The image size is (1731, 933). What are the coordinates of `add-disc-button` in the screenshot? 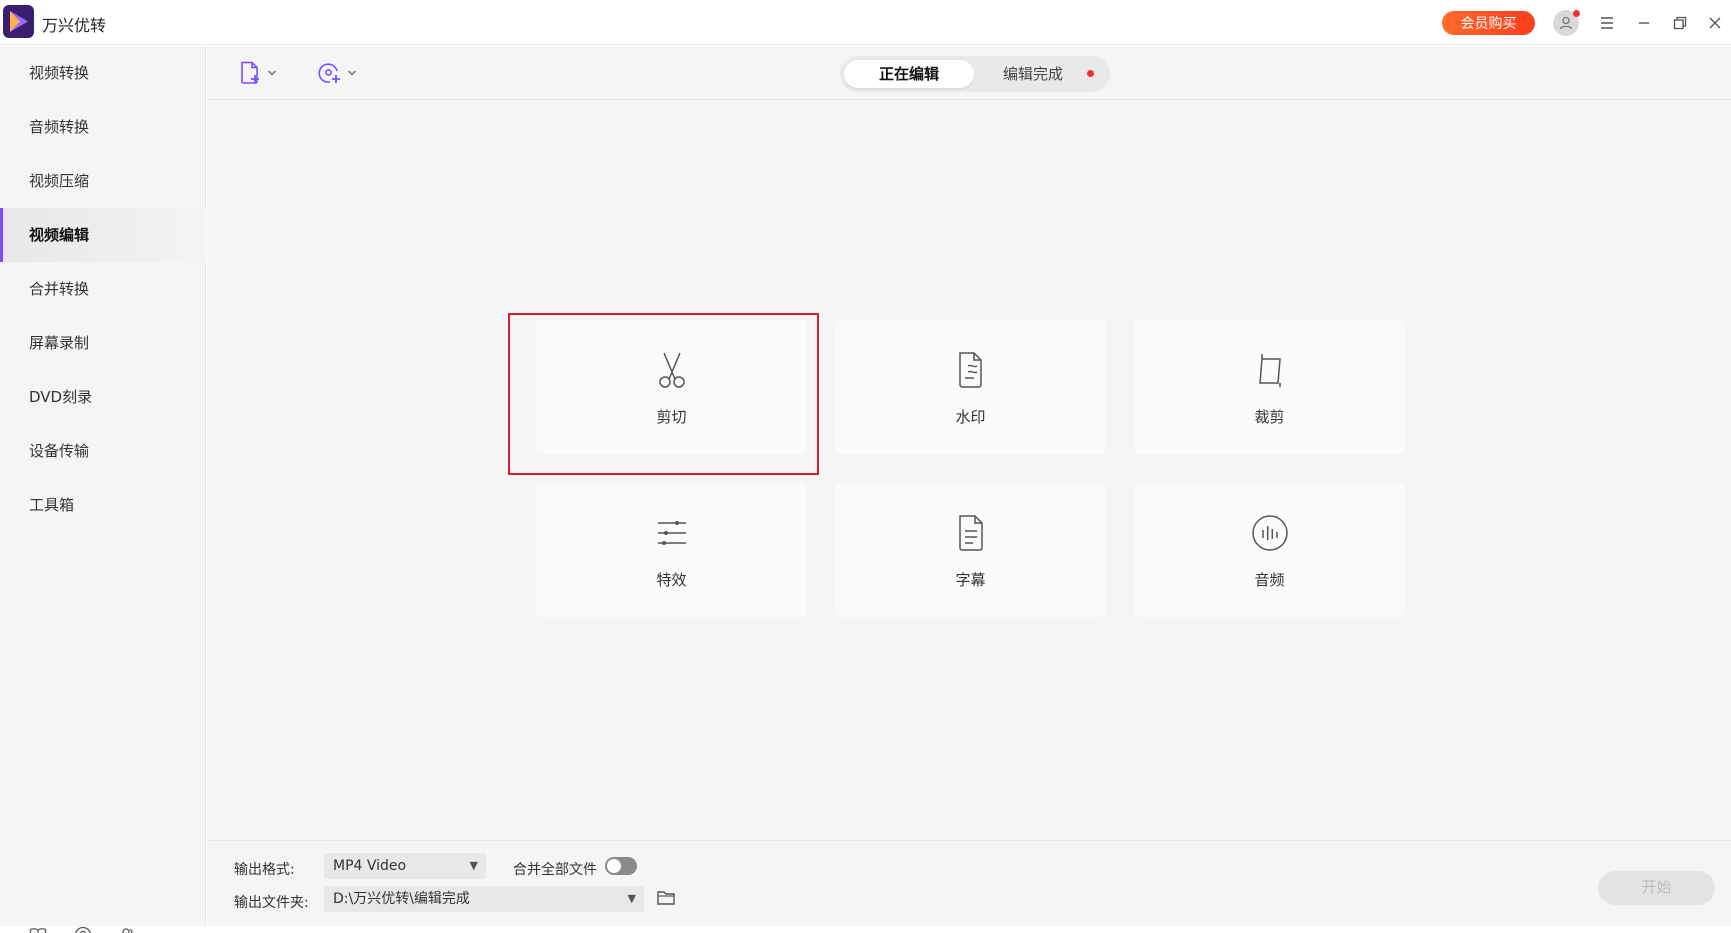 It's located at (341, 73).